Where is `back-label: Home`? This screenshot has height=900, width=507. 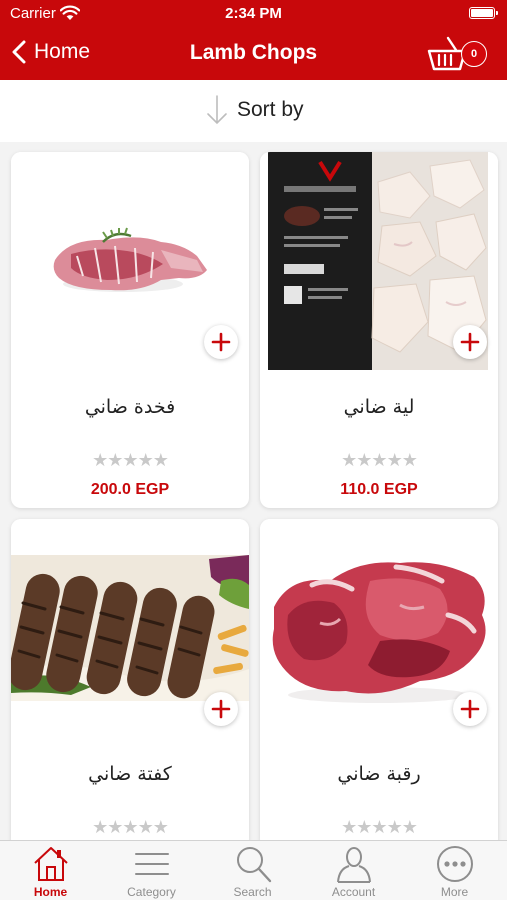 back-label: Home is located at coordinates (62, 51).